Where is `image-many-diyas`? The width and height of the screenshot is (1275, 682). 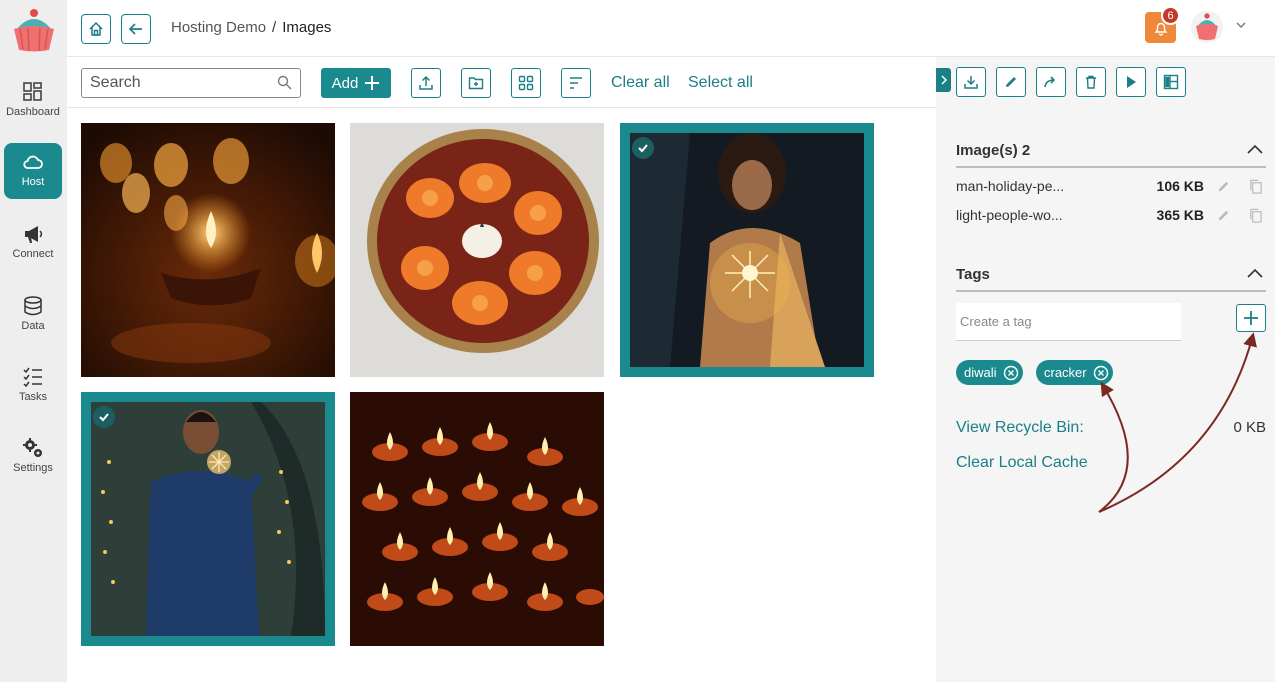 image-many-diyas is located at coordinates (477, 519).